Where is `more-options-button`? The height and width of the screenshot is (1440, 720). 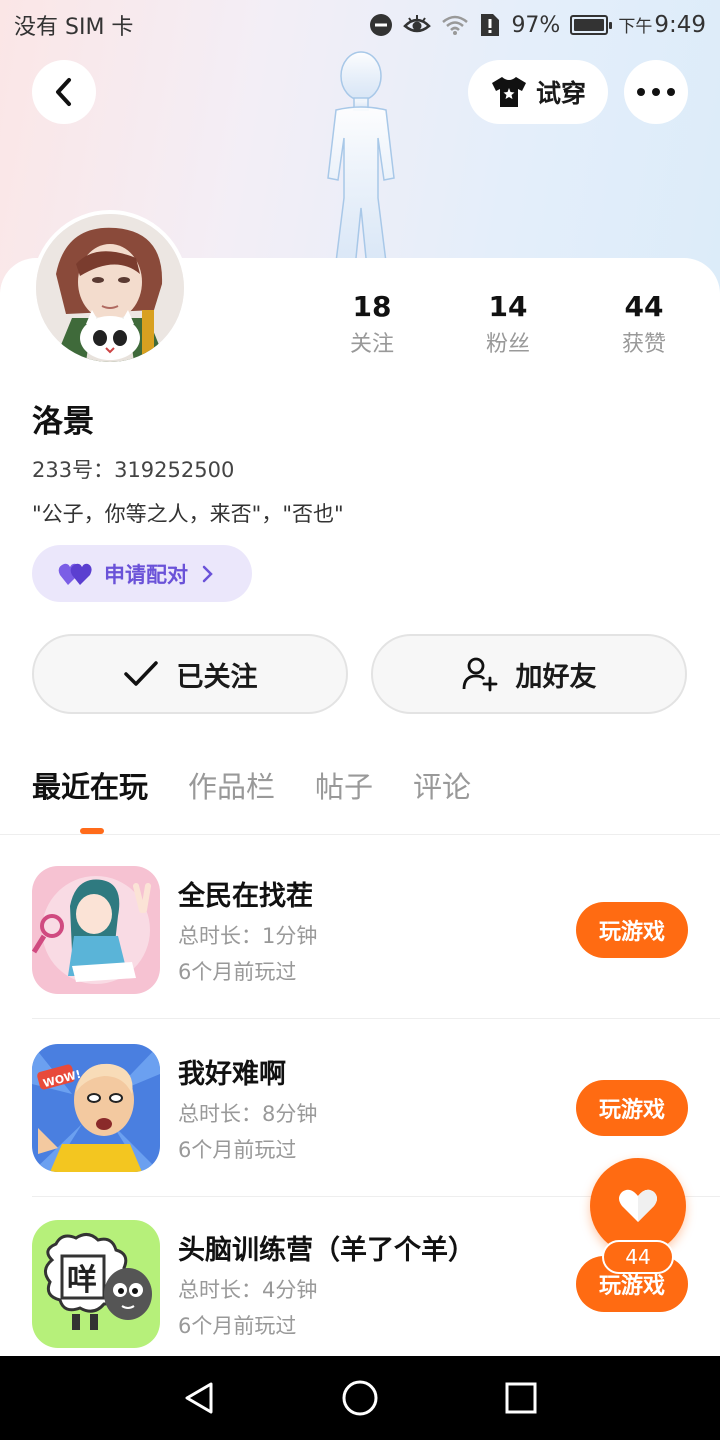 more-options-button is located at coordinates (656, 92).